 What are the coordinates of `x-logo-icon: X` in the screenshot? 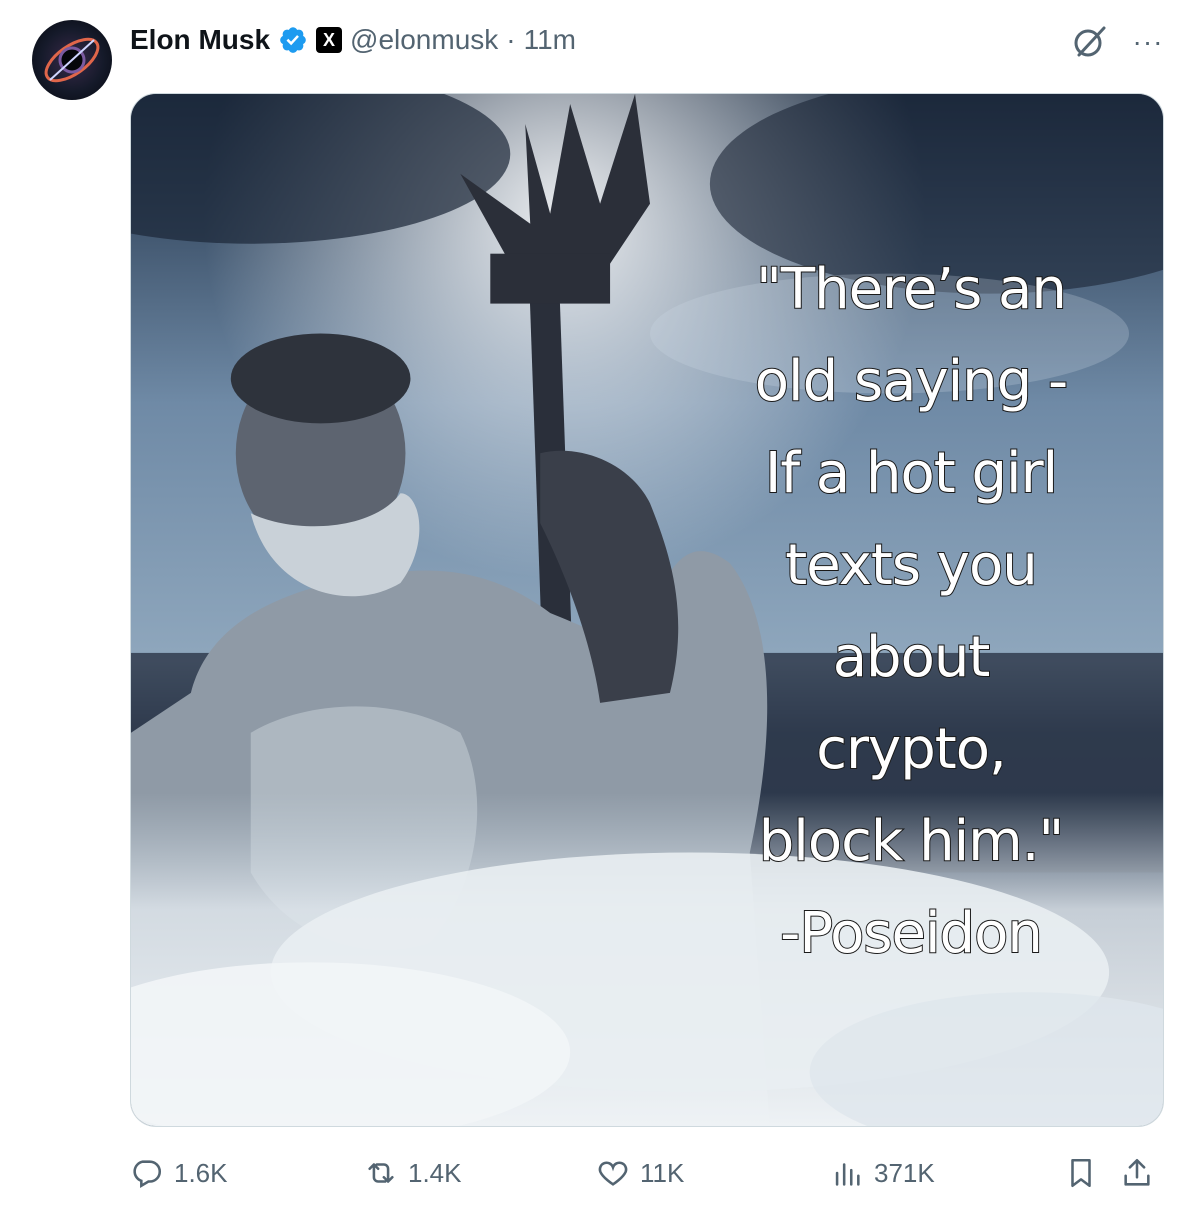 It's located at (329, 40).